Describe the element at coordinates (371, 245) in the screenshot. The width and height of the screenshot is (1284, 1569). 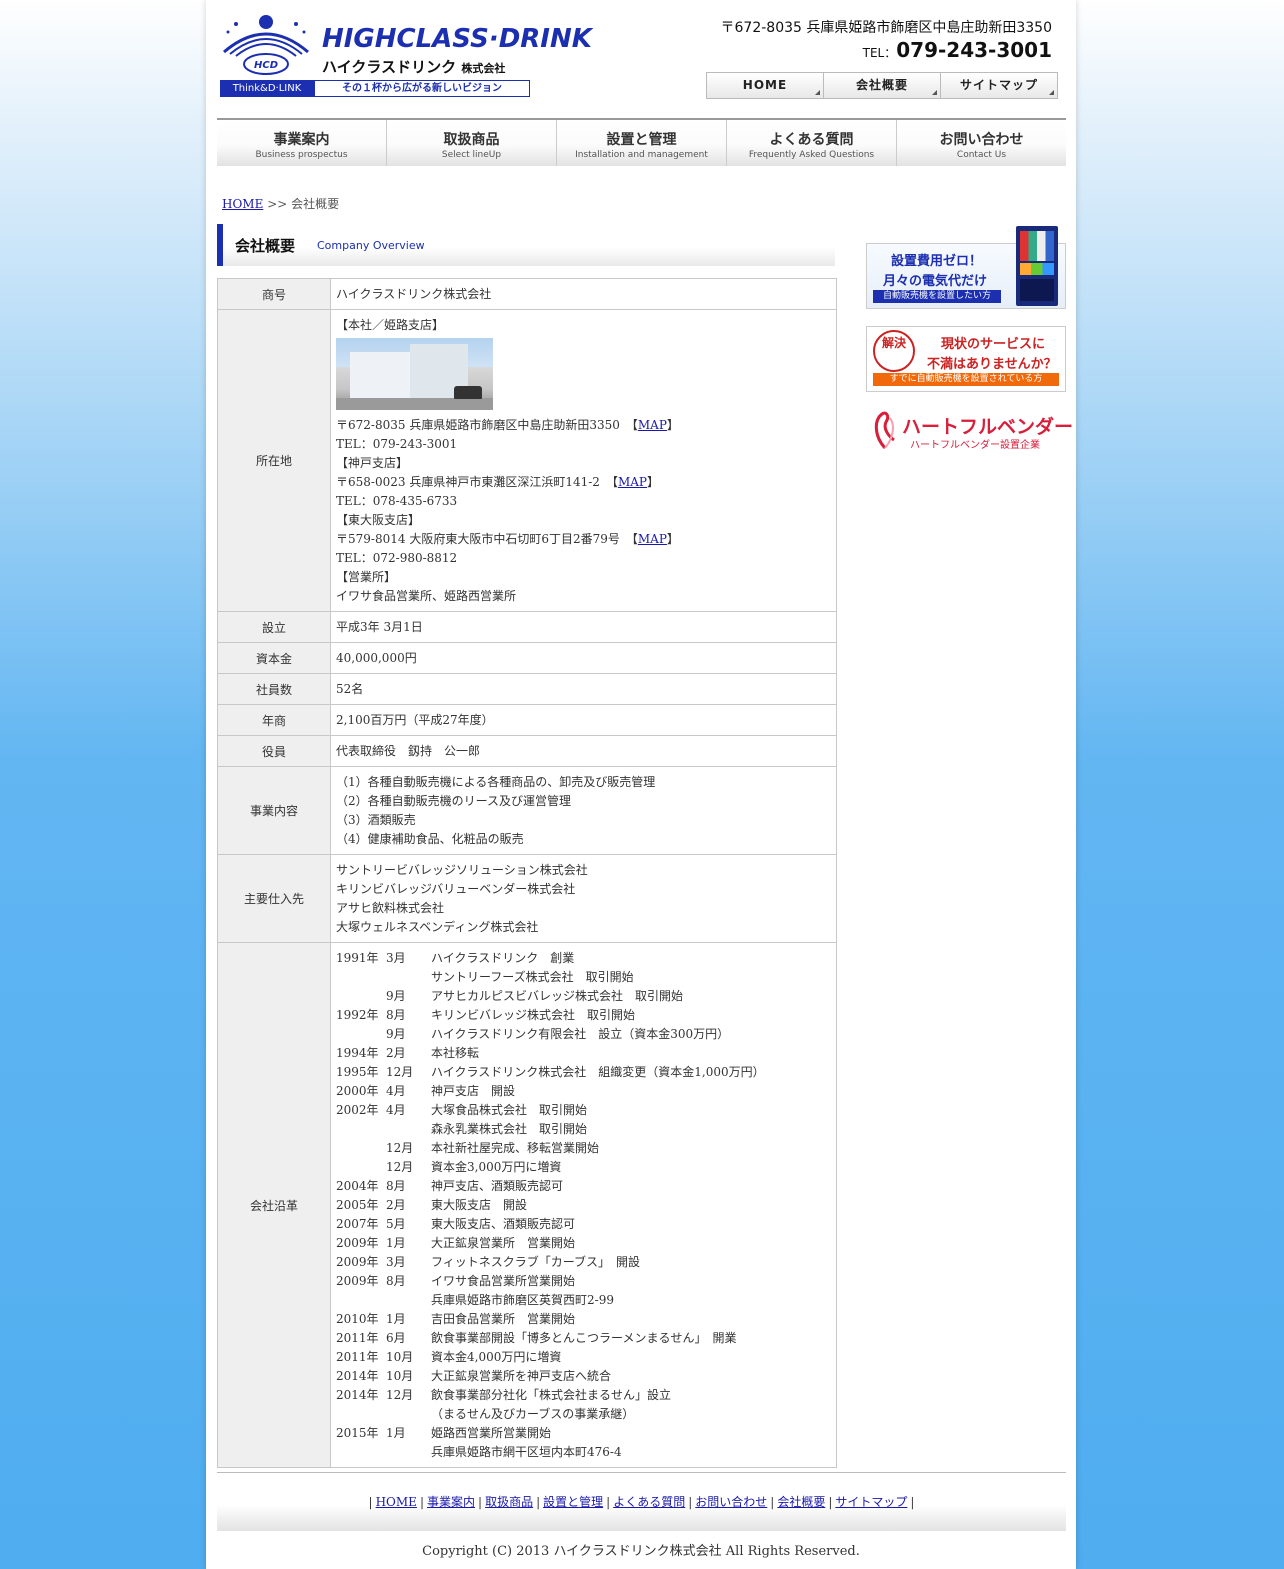
I see `page-title-en: Company Overview` at that location.